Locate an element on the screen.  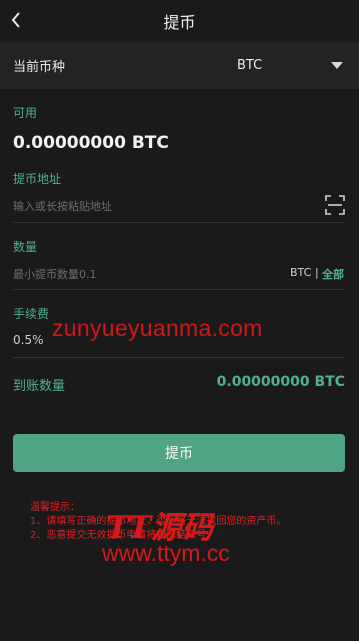
address-input: 输入或长按粘贴地址 is located at coordinates (62, 206).